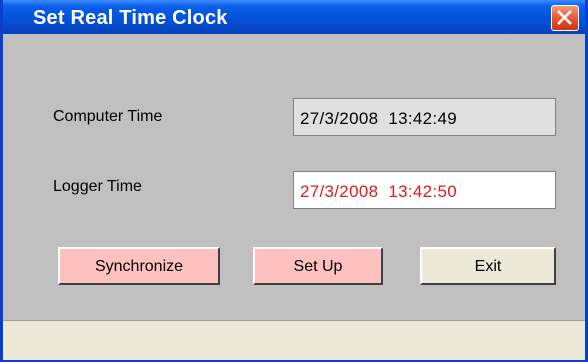 The width and height of the screenshot is (588, 362). I want to click on computer-time-field: 27/3/2008 13:42:49, so click(424, 117).